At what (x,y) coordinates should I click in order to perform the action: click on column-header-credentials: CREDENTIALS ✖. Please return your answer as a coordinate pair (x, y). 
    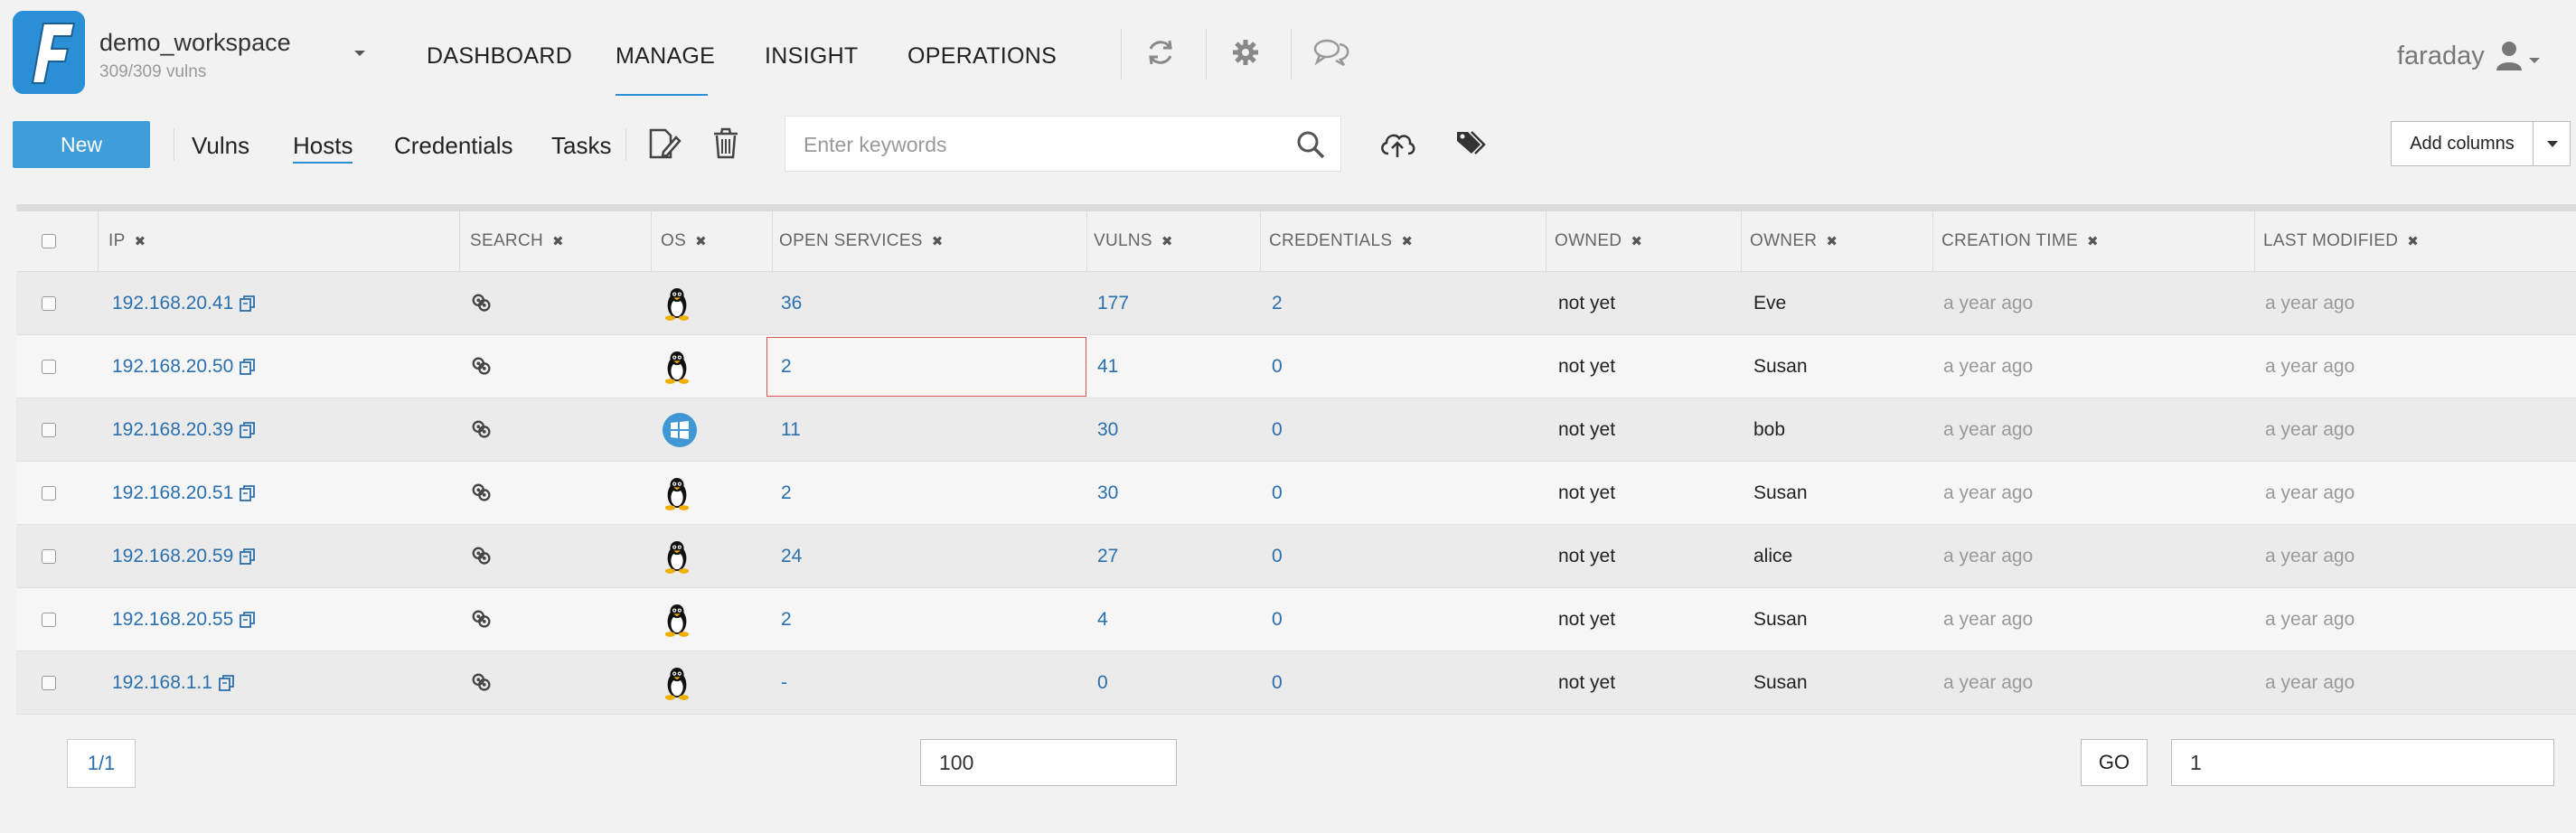
    Looking at the image, I should click on (1403, 241).